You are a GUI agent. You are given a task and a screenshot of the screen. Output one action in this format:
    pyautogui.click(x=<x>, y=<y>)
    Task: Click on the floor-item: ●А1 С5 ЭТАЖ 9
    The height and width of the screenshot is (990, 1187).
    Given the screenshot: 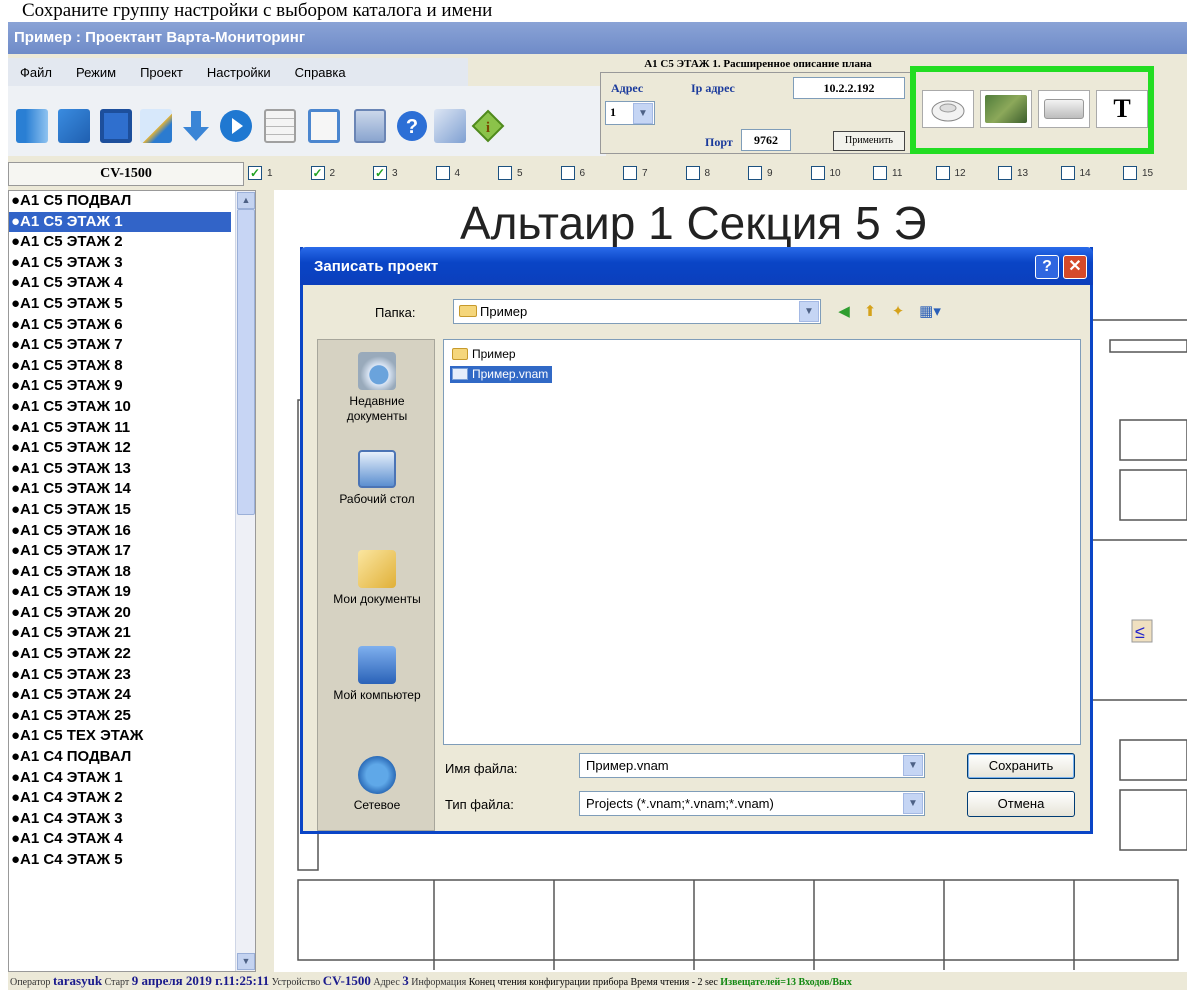 What is the action you would take?
    pyautogui.click(x=132, y=386)
    